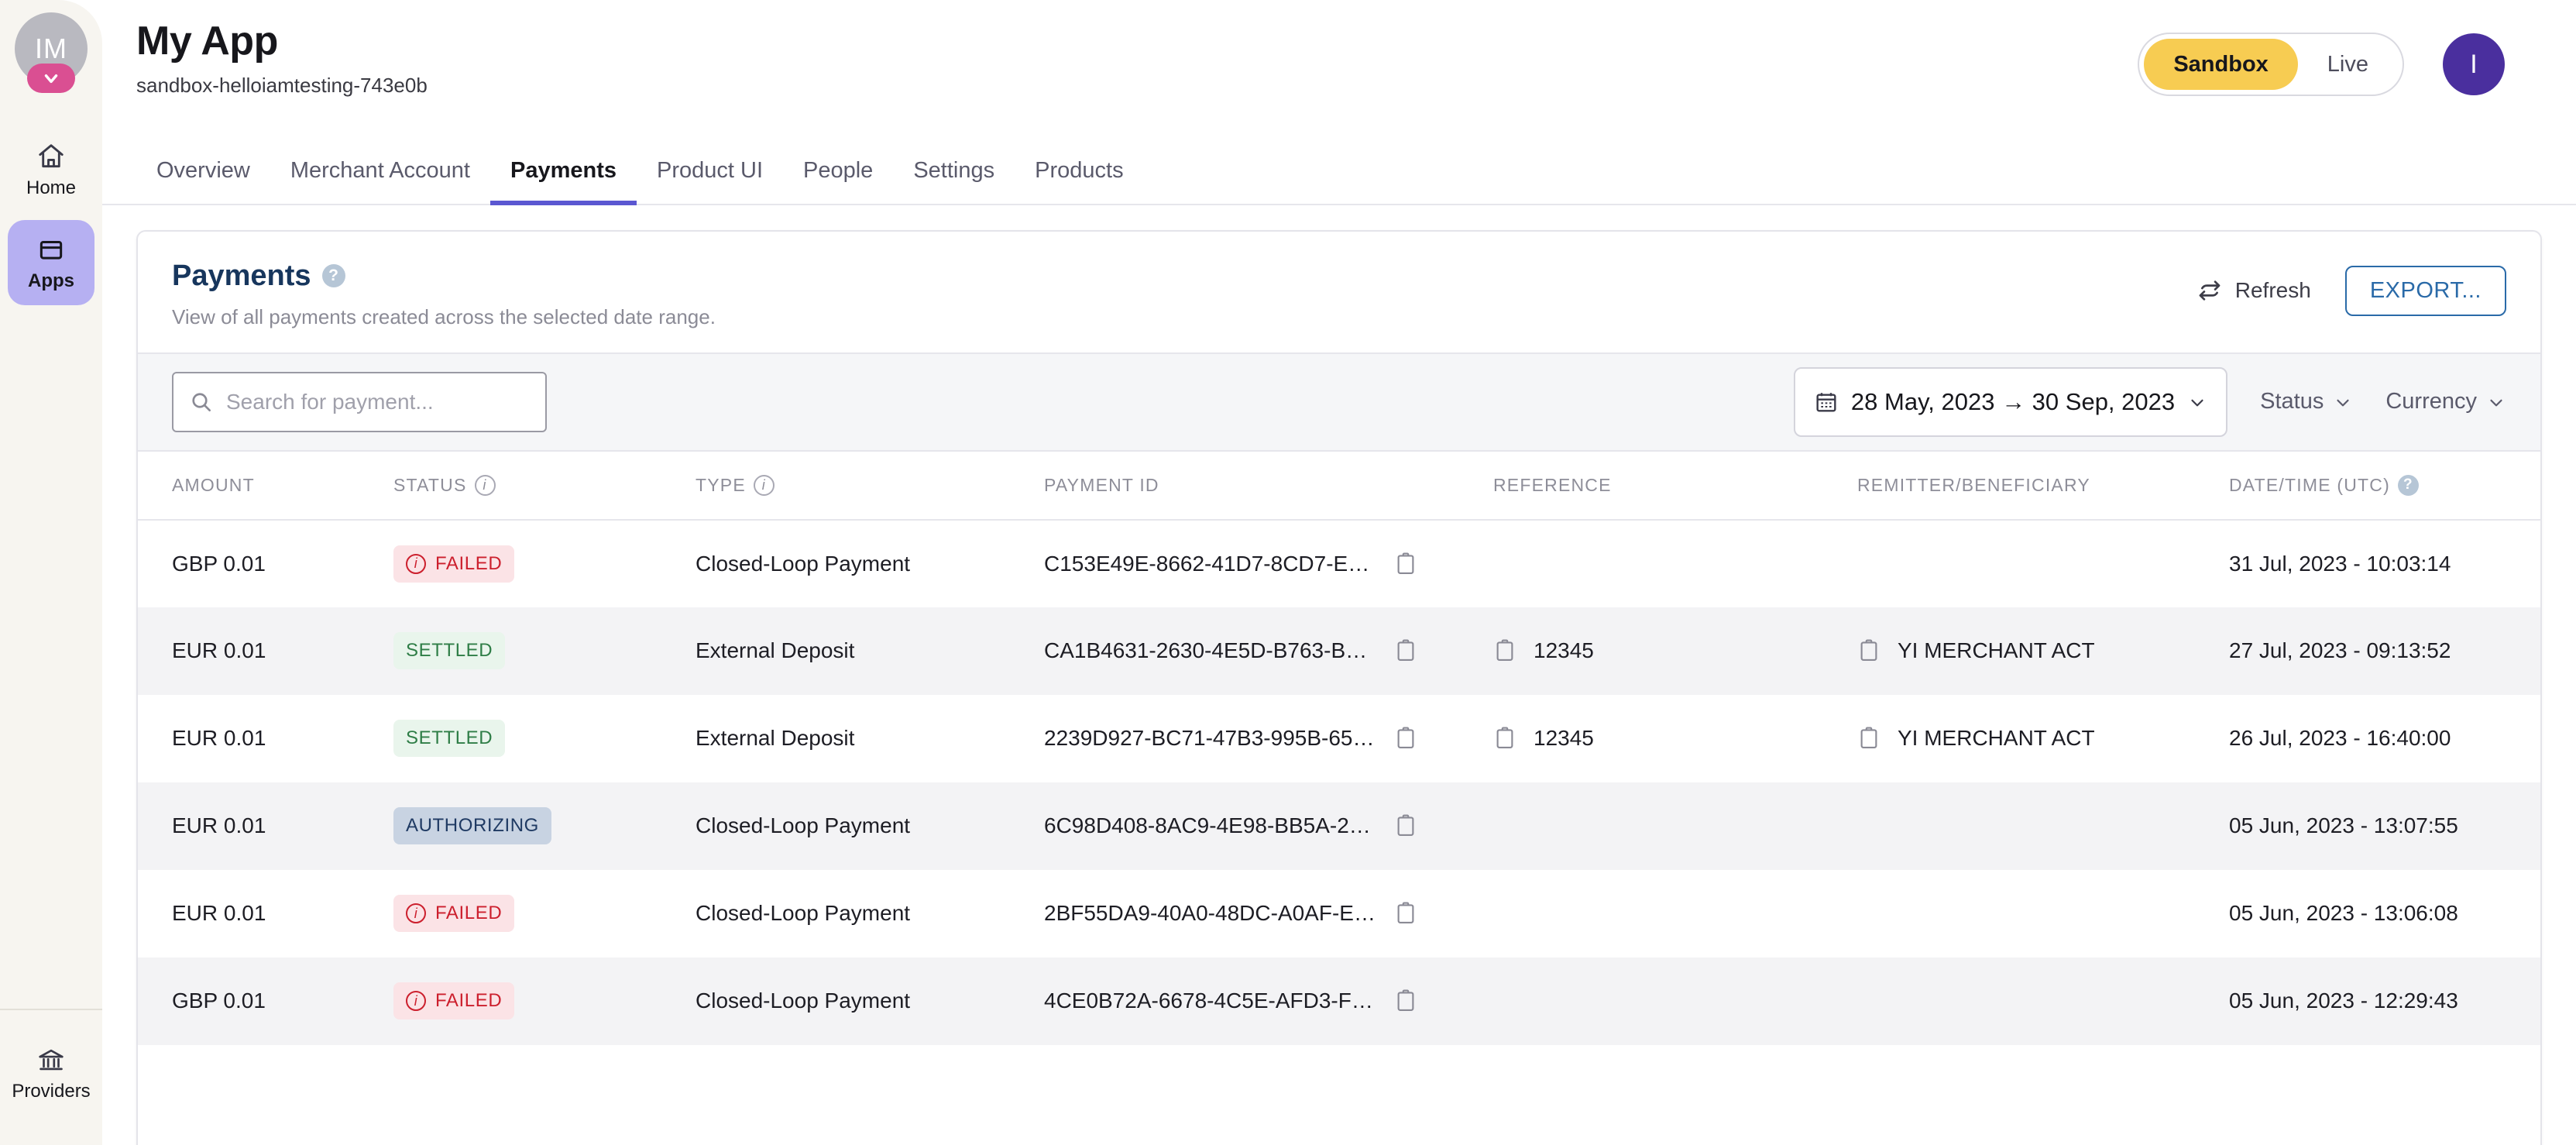 This screenshot has width=2576, height=1145. Describe the element at coordinates (2348, 64) in the screenshot. I see `env-live-button: Live` at that location.